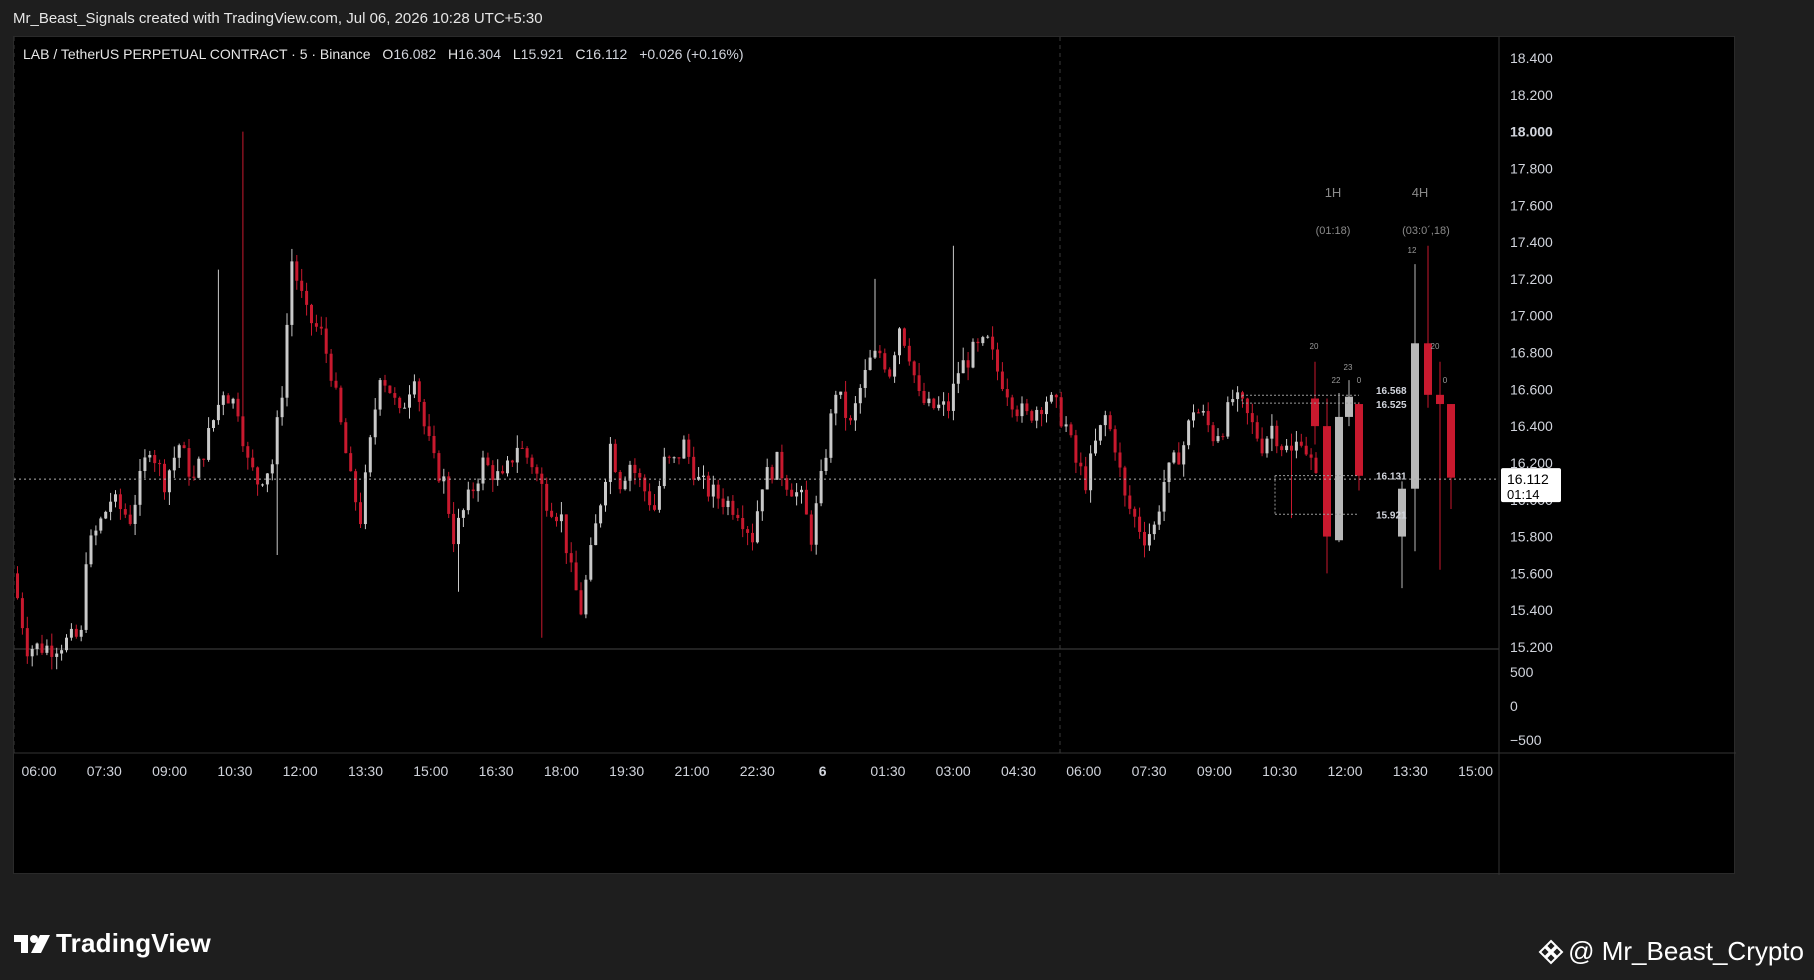  Describe the element at coordinates (1435, 346) in the screenshot. I see `htf-4h-count: 20` at that location.